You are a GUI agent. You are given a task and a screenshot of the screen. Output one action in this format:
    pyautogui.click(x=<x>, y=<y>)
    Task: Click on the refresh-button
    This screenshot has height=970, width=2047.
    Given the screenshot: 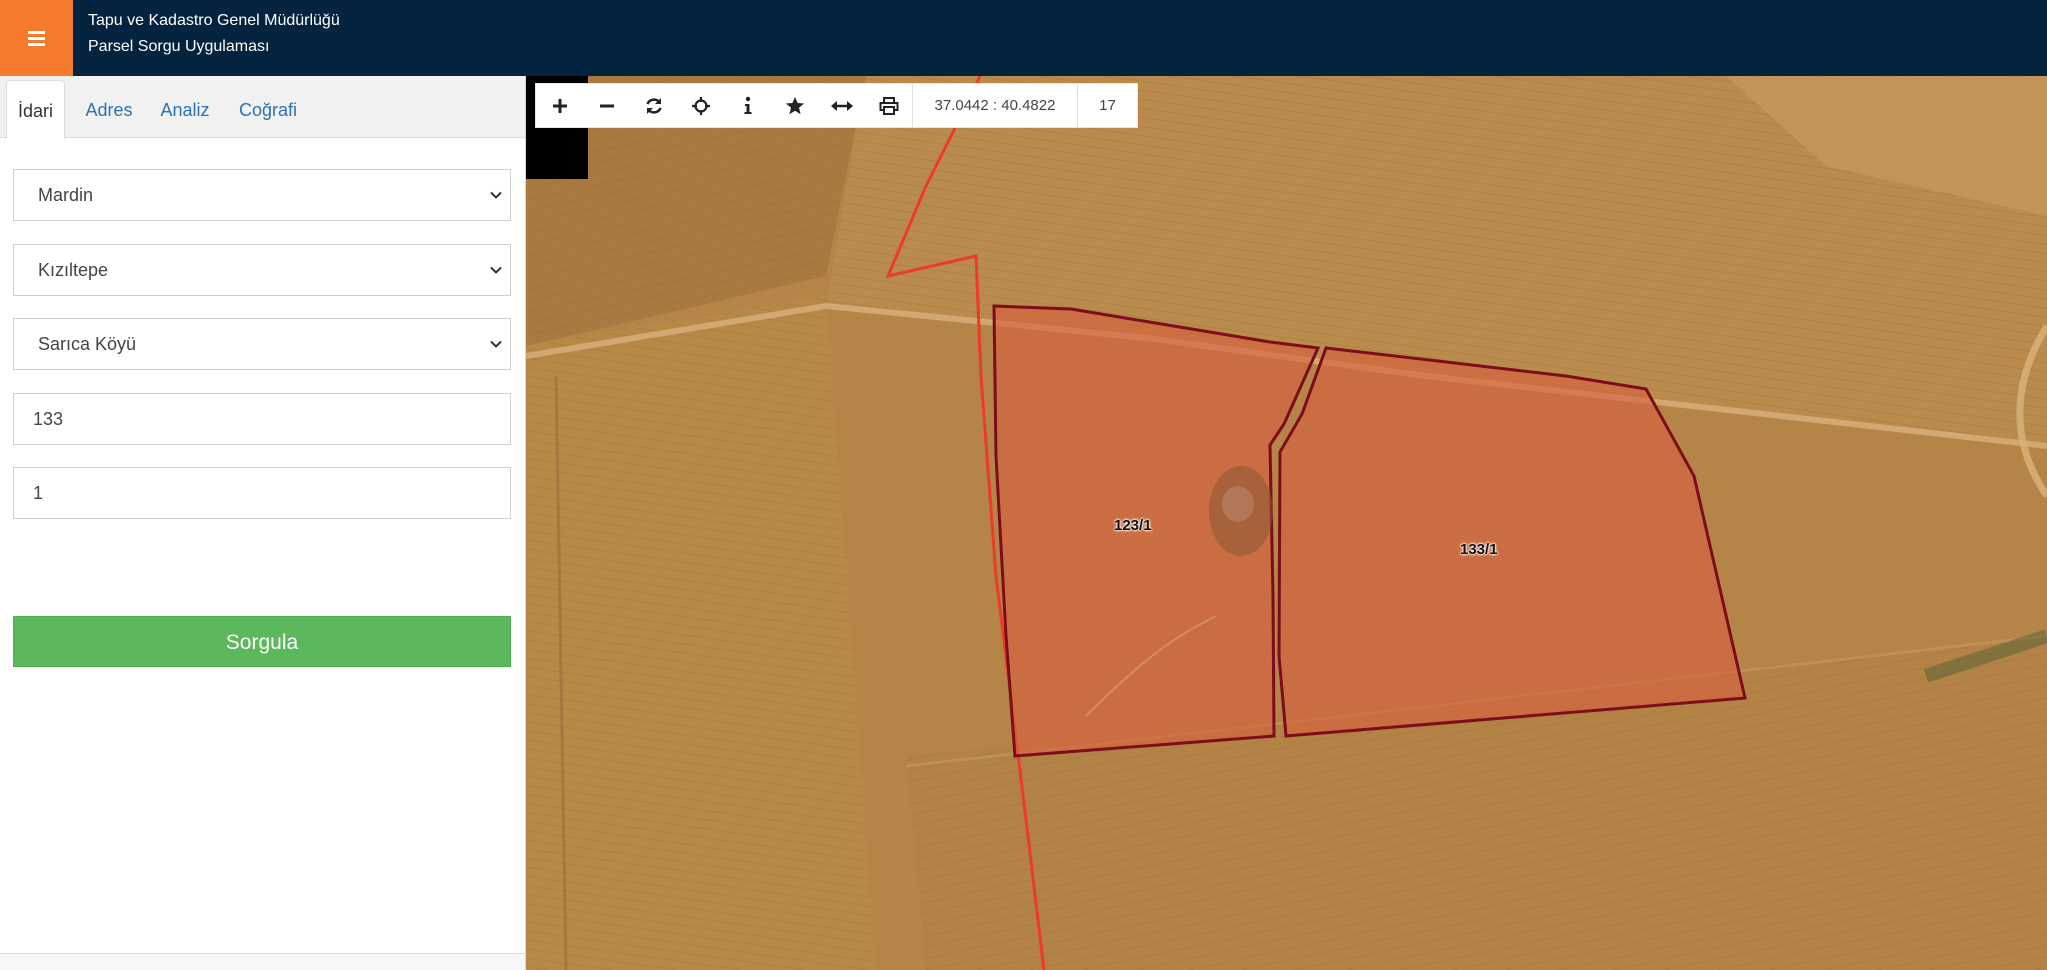 What is the action you would take?
    pyautogui.click(x=653, y=105)
    